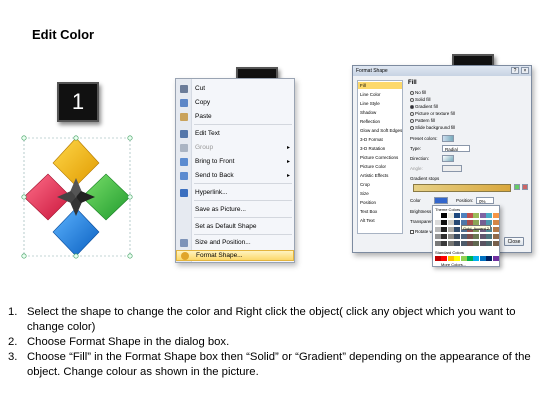  Describe the element at coordinates (380, 85) in the screenshot. I see `category-fill: Fill` at that location.